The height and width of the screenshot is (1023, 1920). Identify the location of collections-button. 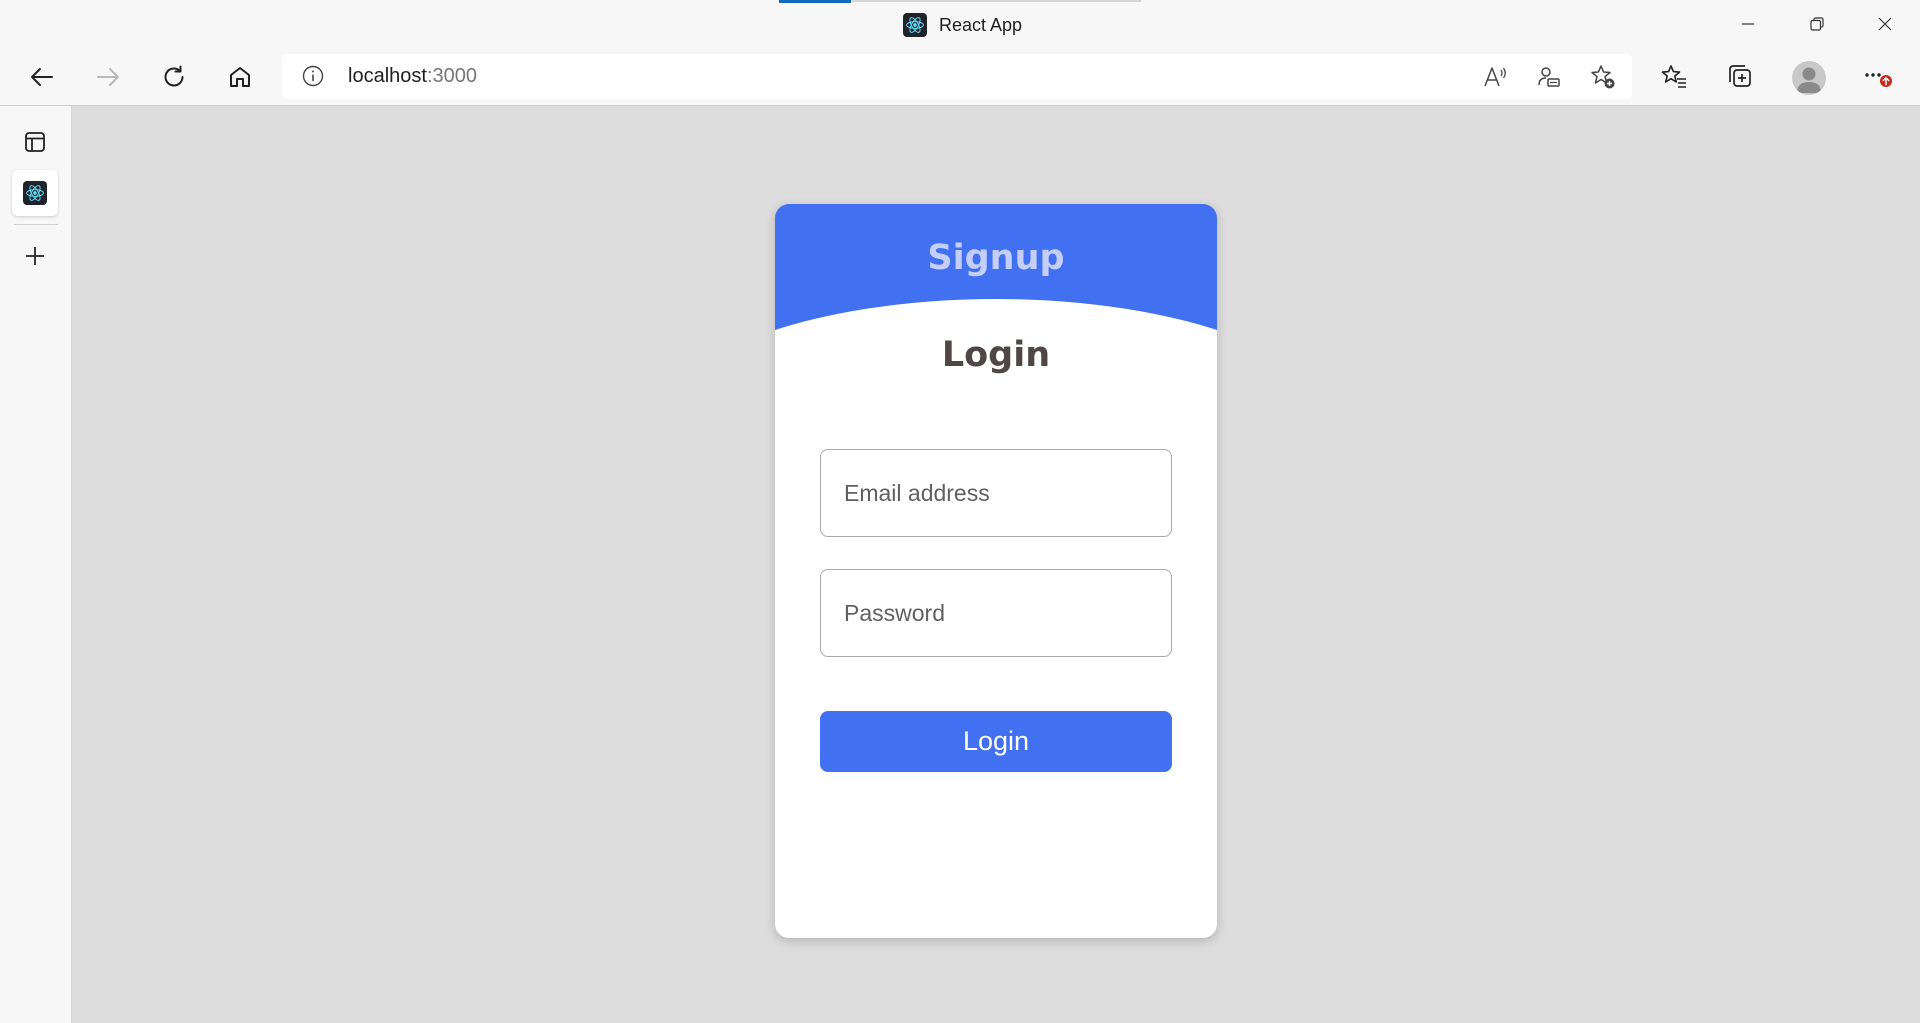
(1740, 77).